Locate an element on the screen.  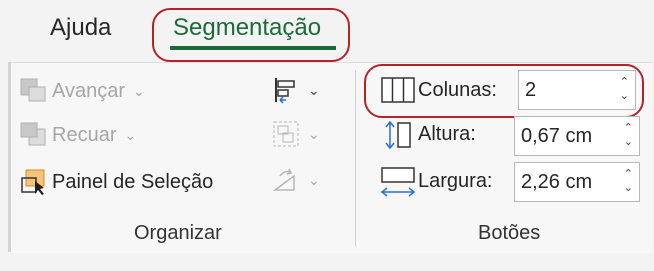
largura-spinner: 2,26 cm ⌃ ⌄ is located at coordinates (577, 182).